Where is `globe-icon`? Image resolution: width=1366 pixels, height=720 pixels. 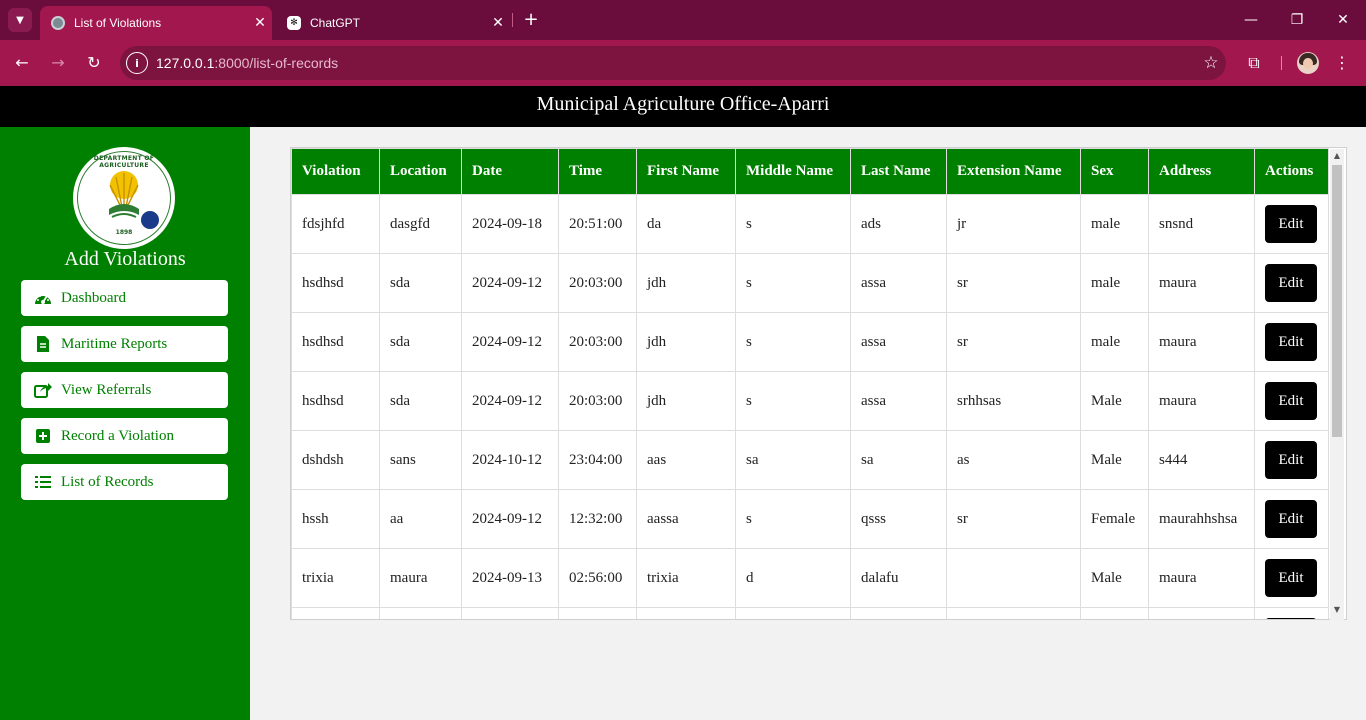 globe-icon is located at coordinates (58, 23).